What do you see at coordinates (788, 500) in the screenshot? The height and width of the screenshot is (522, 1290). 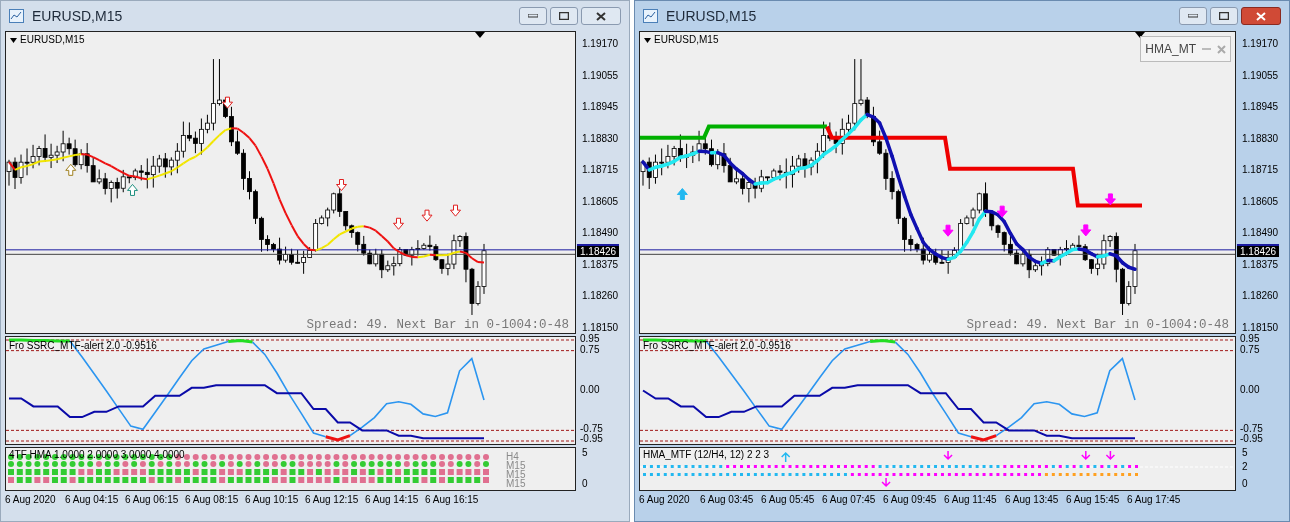 I see `time-label: 6 Aug 05:45` at bounding box center [788, 500].